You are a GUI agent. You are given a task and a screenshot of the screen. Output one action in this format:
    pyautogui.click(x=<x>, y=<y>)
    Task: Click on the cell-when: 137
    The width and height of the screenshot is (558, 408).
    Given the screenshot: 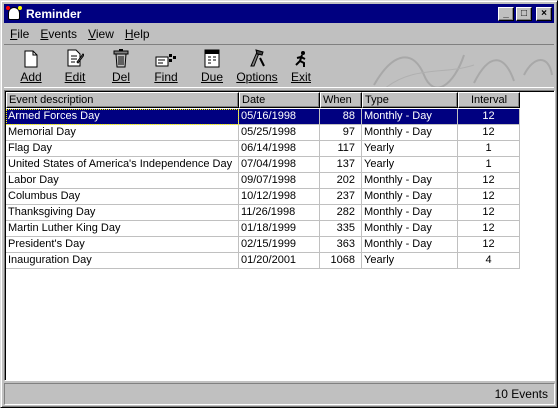 What is the action you would take?
    pyautogui.click(x=341, y=165)
    